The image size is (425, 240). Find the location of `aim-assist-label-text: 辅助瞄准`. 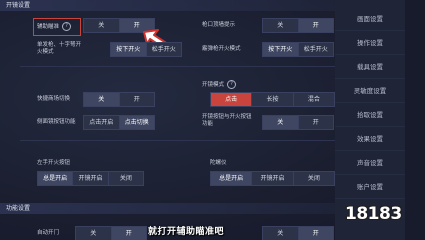

aim-assist-label-text: 辅助瞄准 is located at coordinates (48, 27).